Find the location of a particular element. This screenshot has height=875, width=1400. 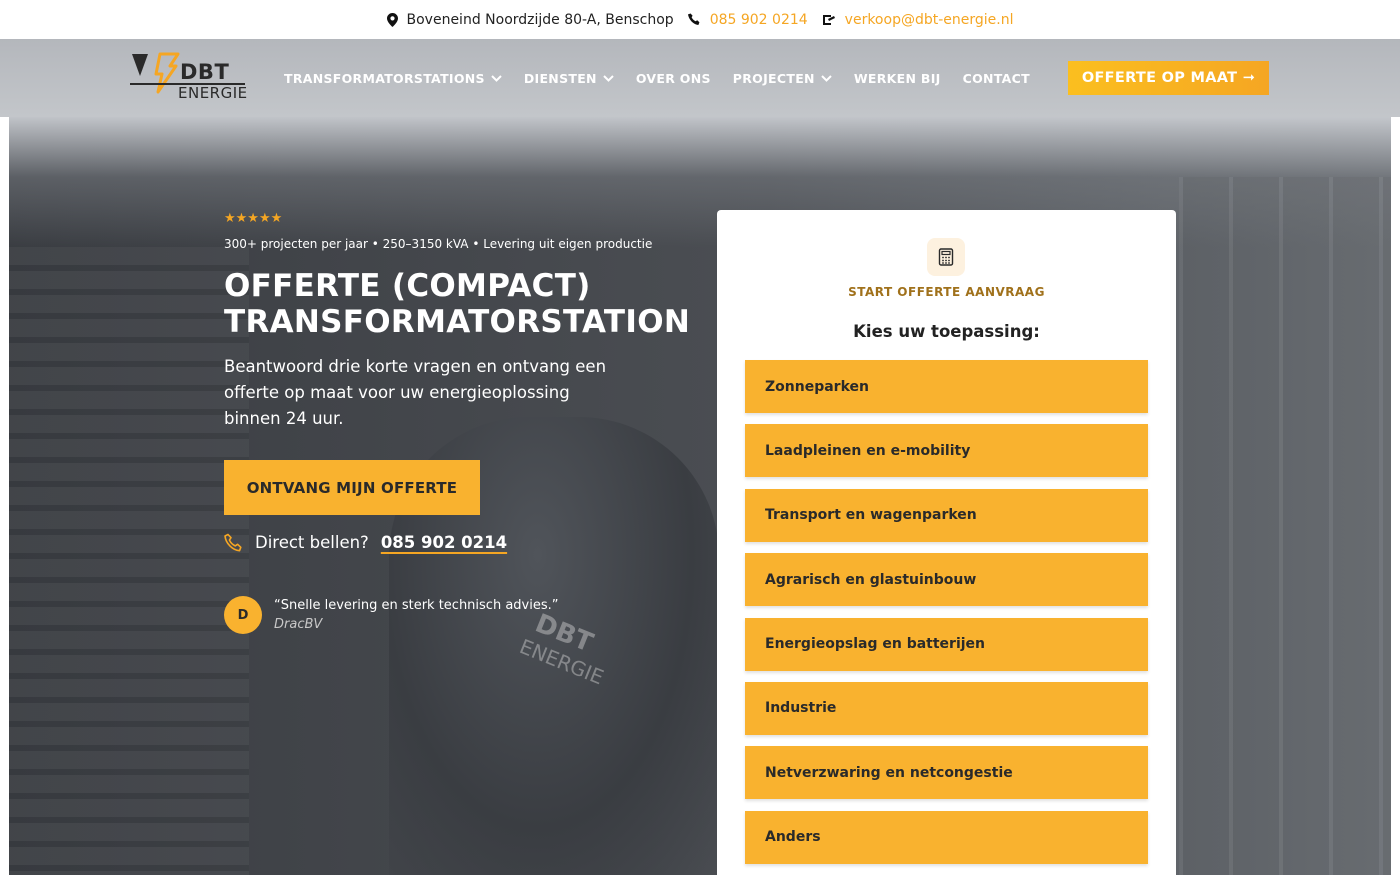

nav-item-diensten: DIENSTEN is located at coordinates (569, 78).